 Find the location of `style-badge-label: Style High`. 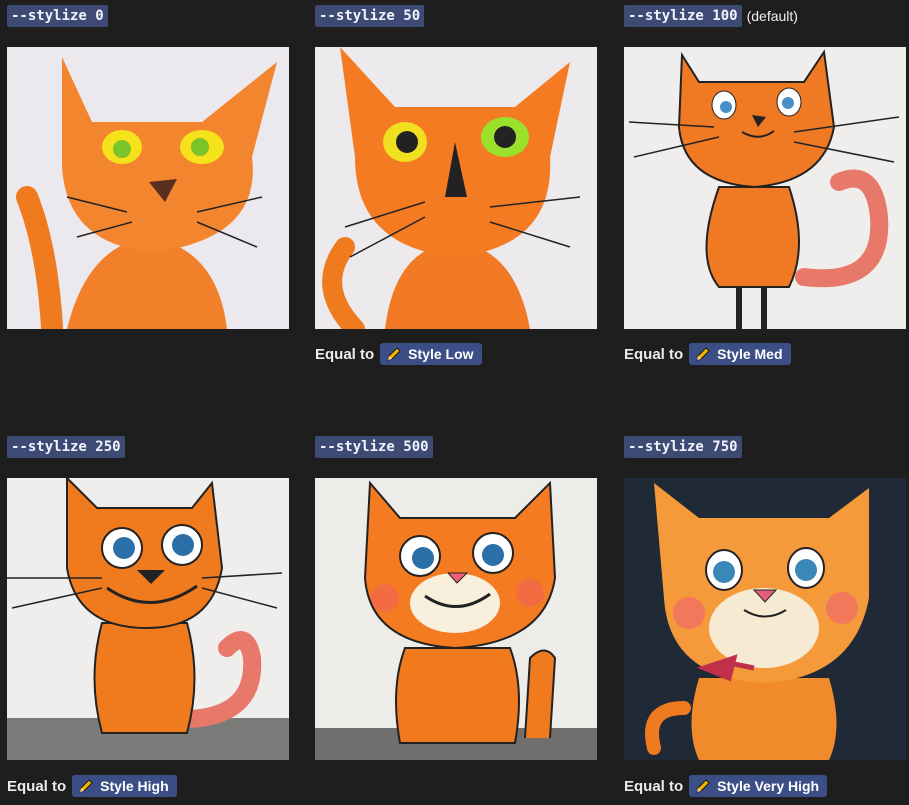

style-badge-label: Style High is located at coordinates (134, 786).